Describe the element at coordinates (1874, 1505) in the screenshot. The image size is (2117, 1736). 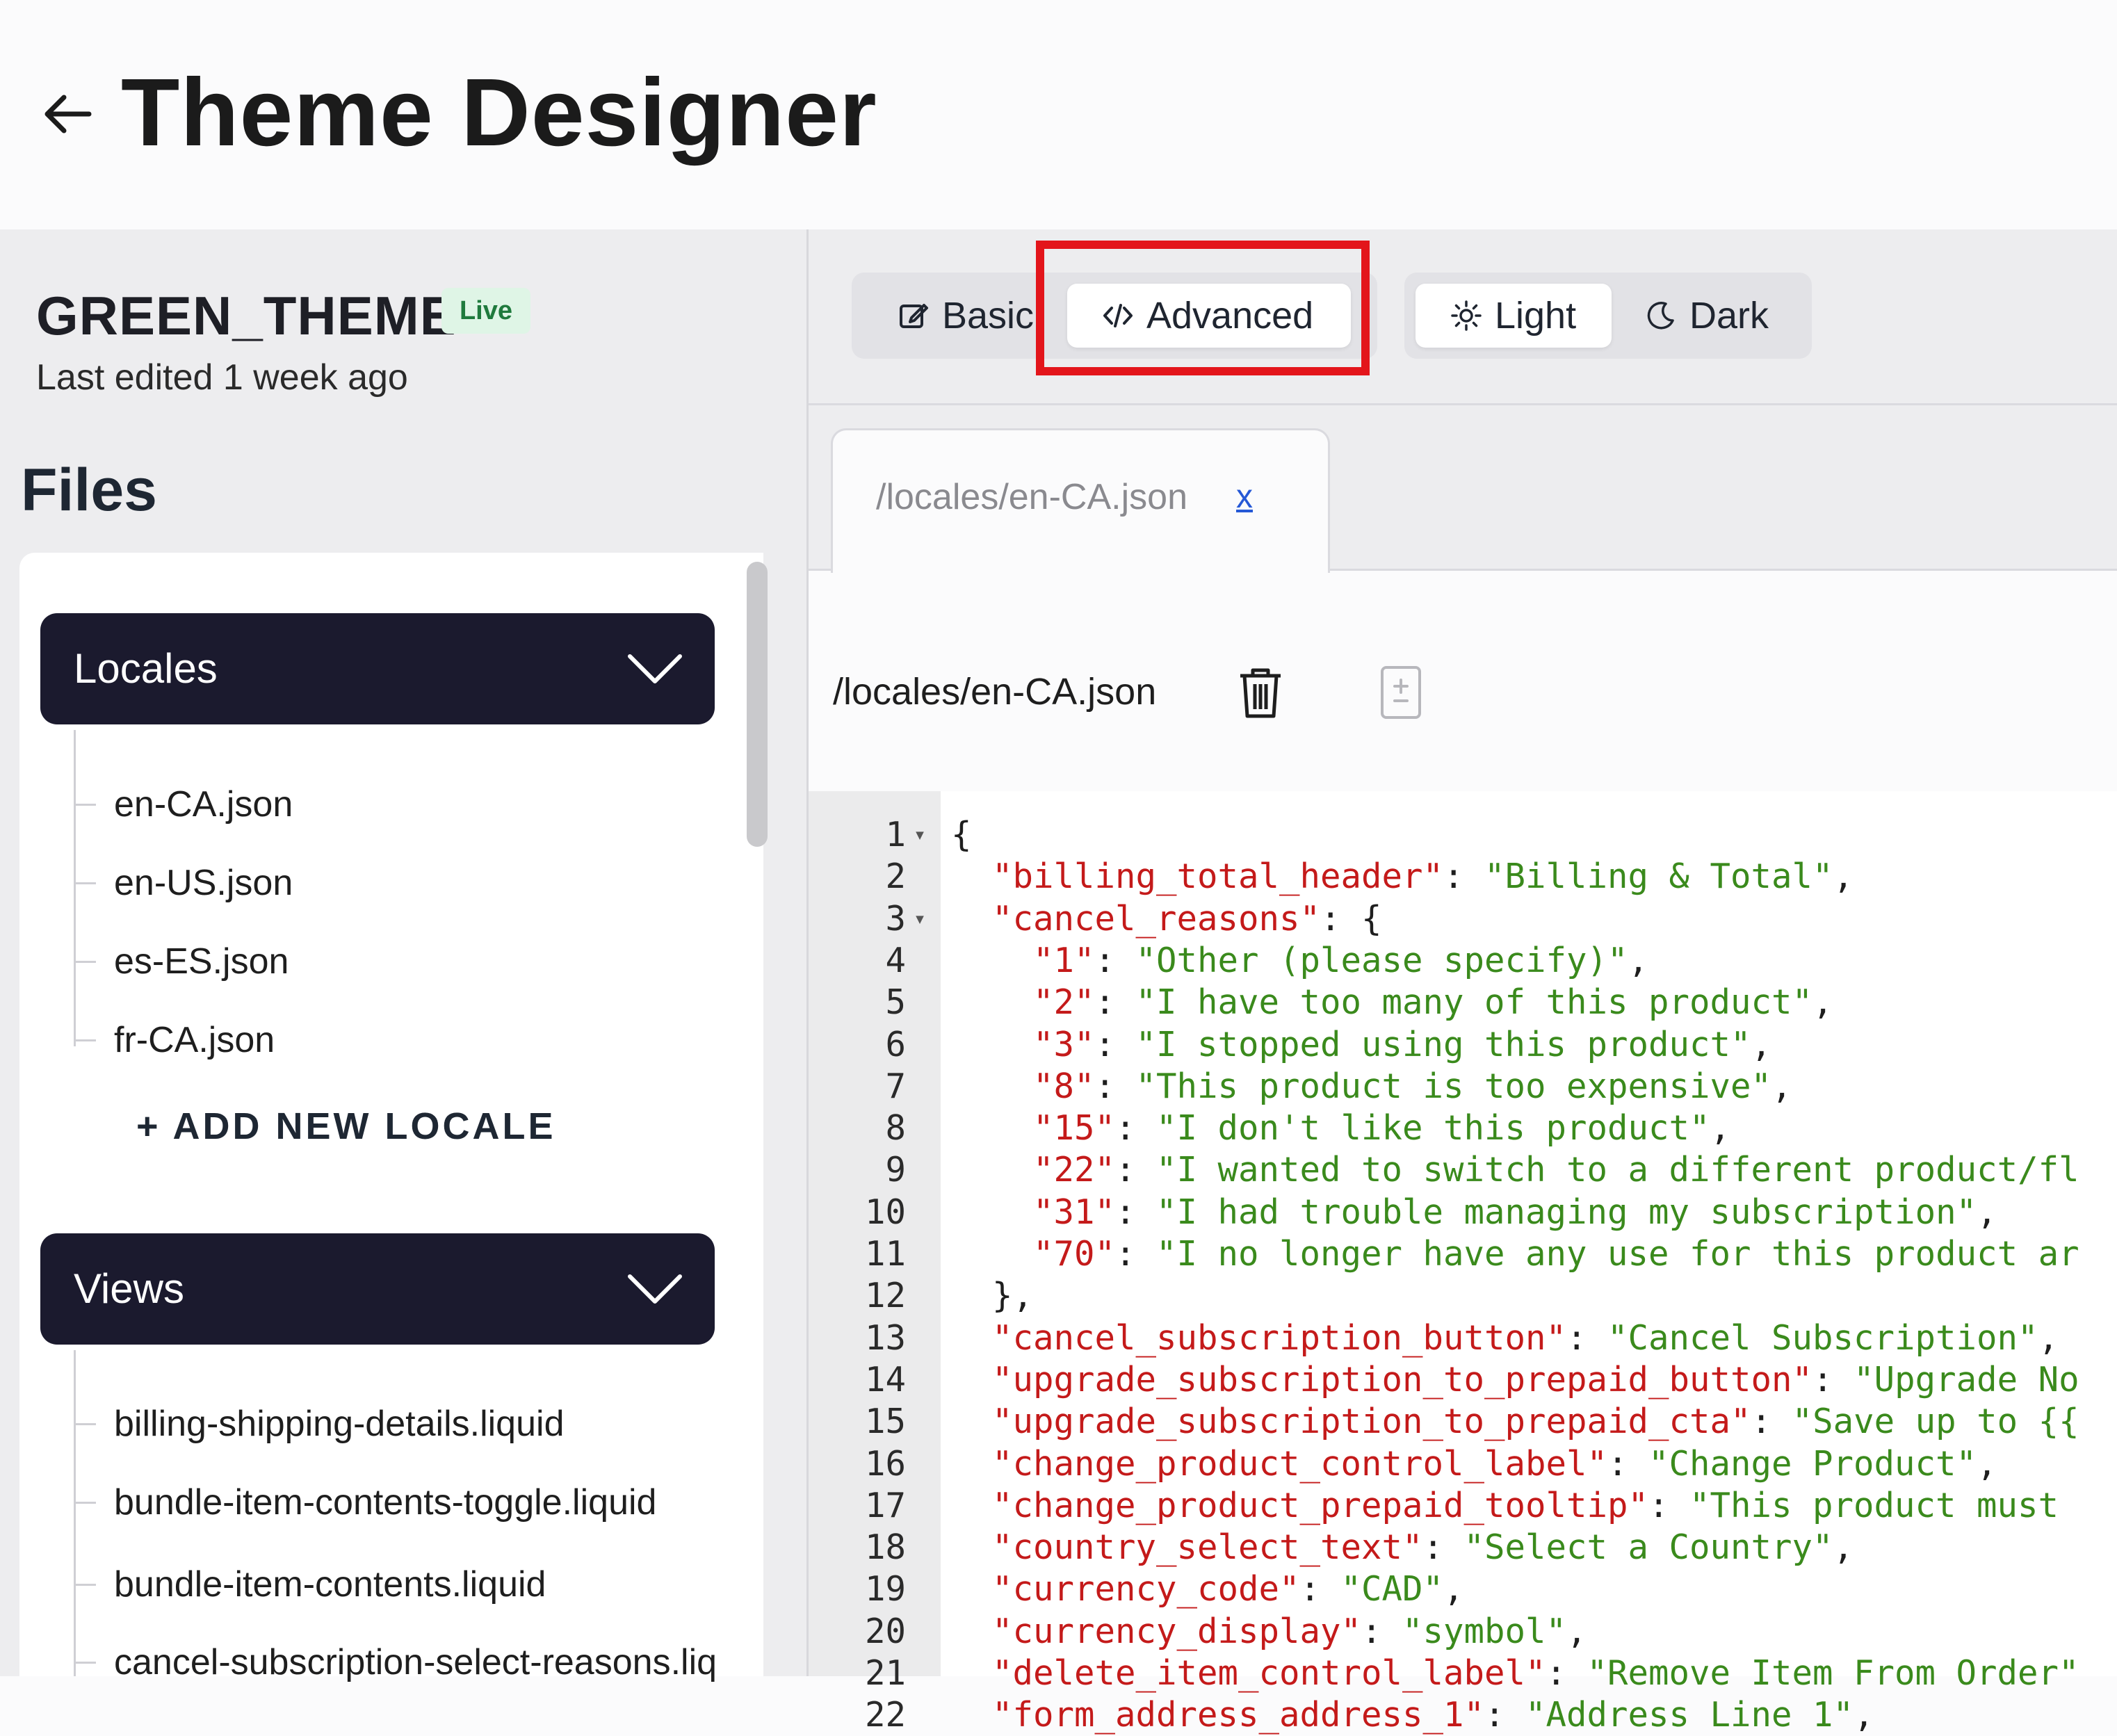
I see `json-string: "This product must` at that location.